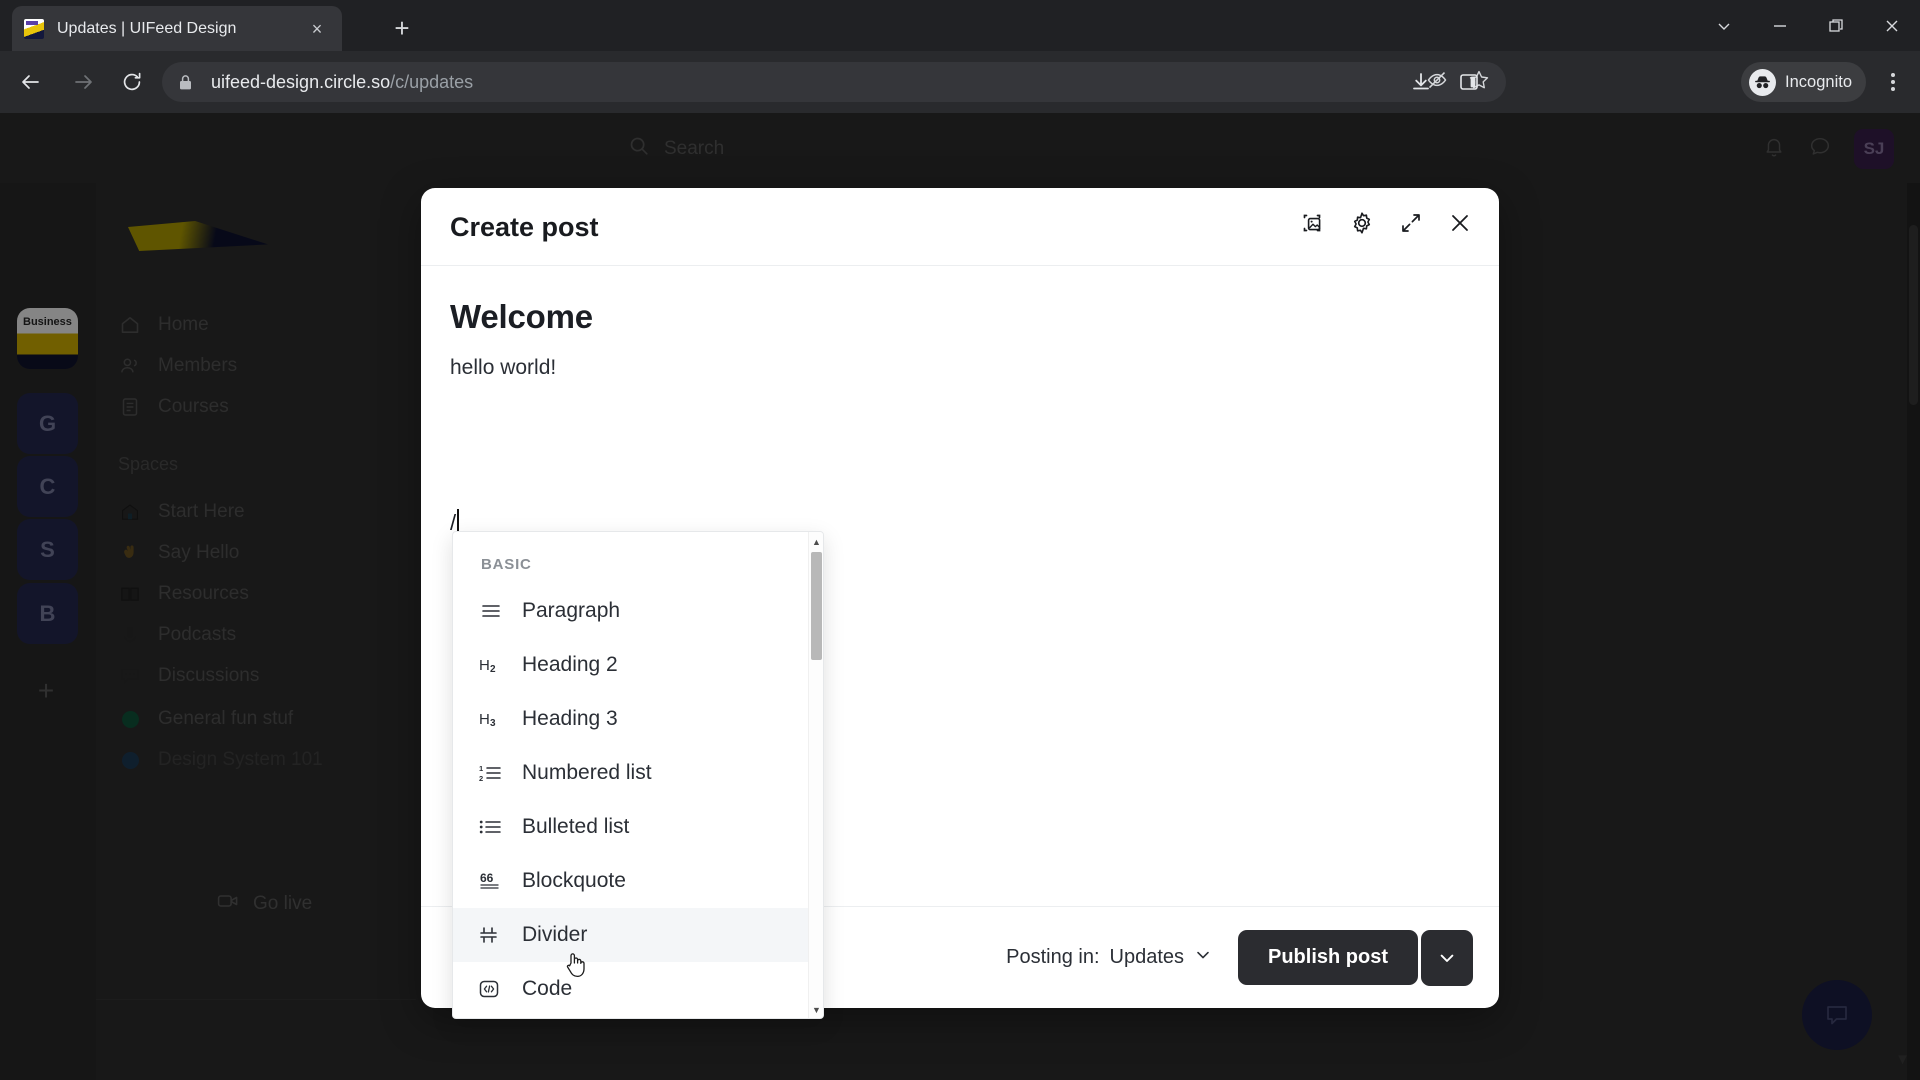  Describe the element at coordinates (402, 28) in the screenshot. I see `new-tab-button: +` at that location.